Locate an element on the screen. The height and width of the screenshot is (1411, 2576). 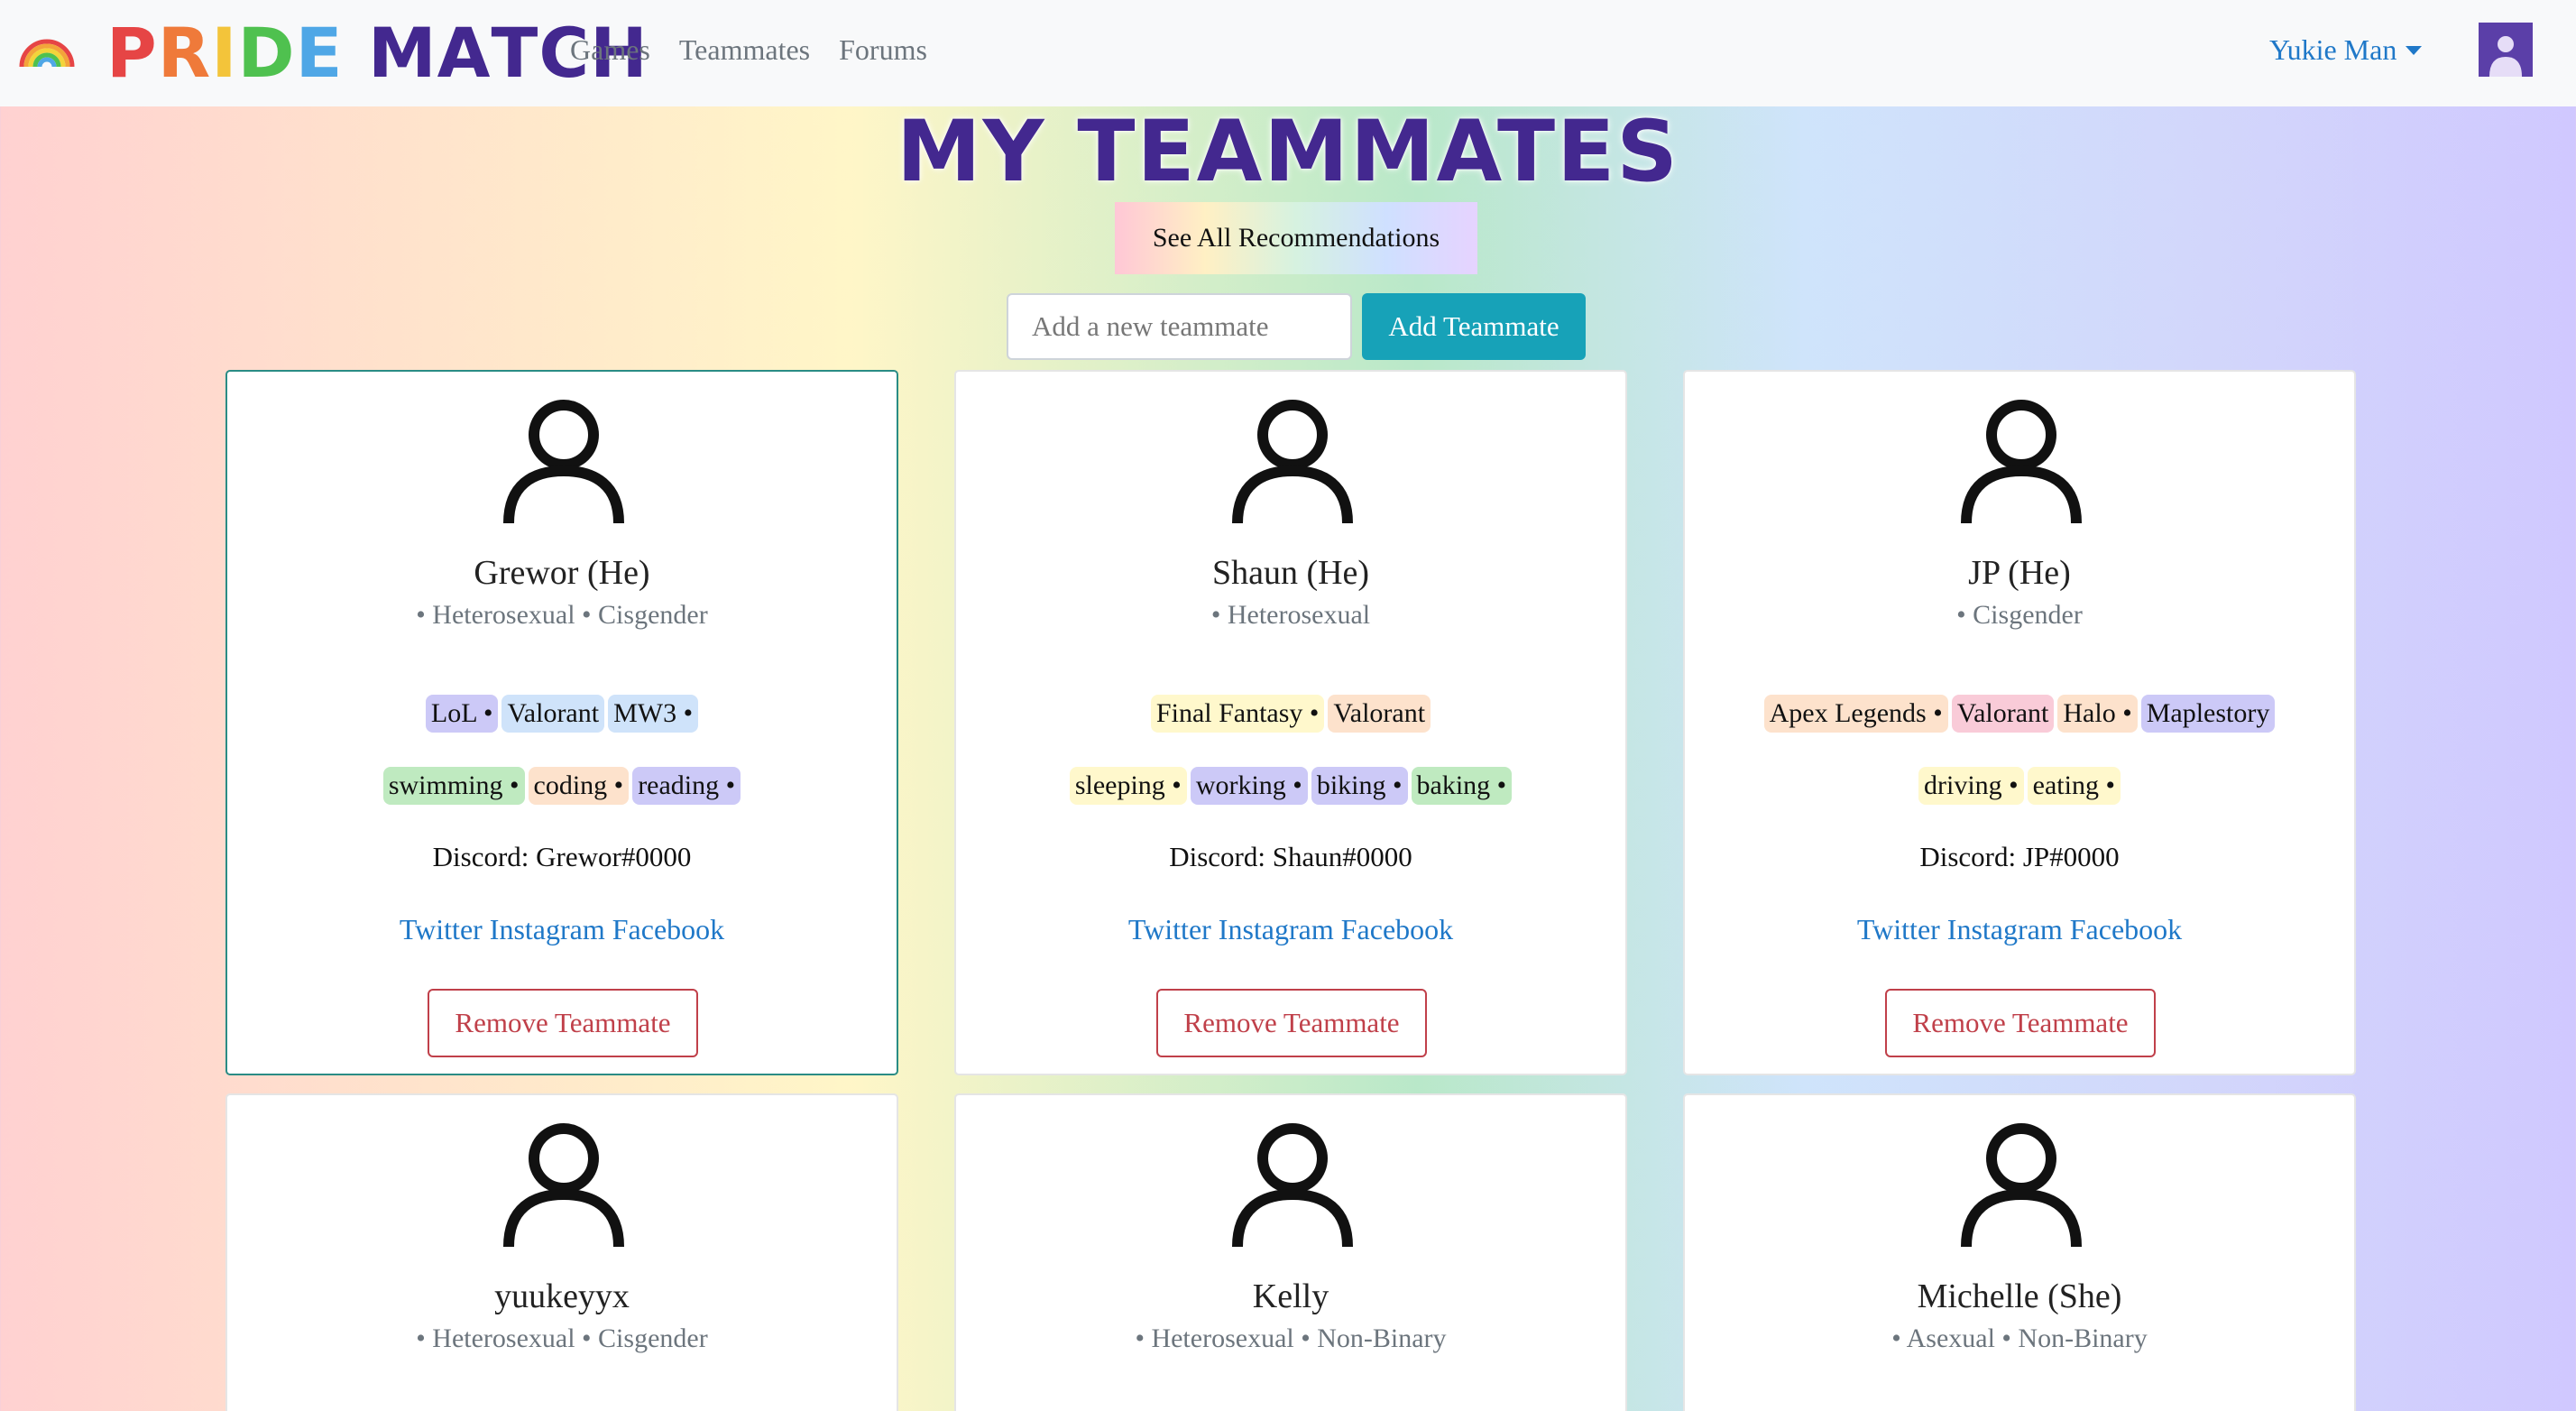
identity-tags: • Asexual • Non-Binary is located at coordinates (2020, 1338).